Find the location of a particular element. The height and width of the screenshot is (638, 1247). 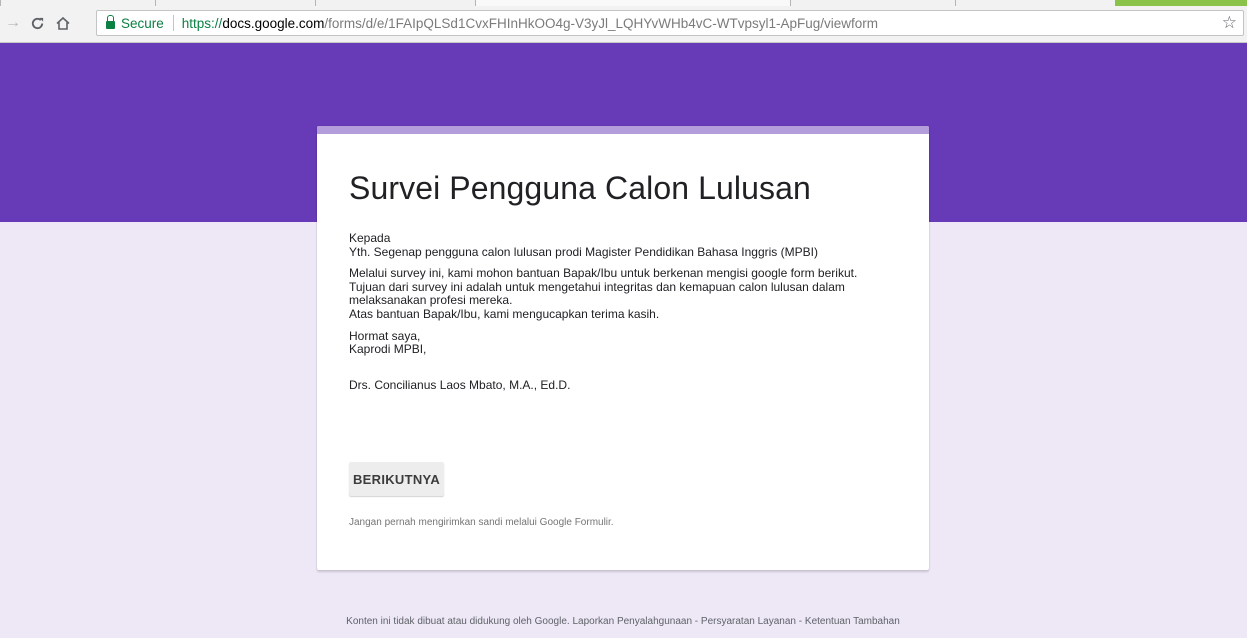

card-accent-bar is located at coordinates (623, 130).